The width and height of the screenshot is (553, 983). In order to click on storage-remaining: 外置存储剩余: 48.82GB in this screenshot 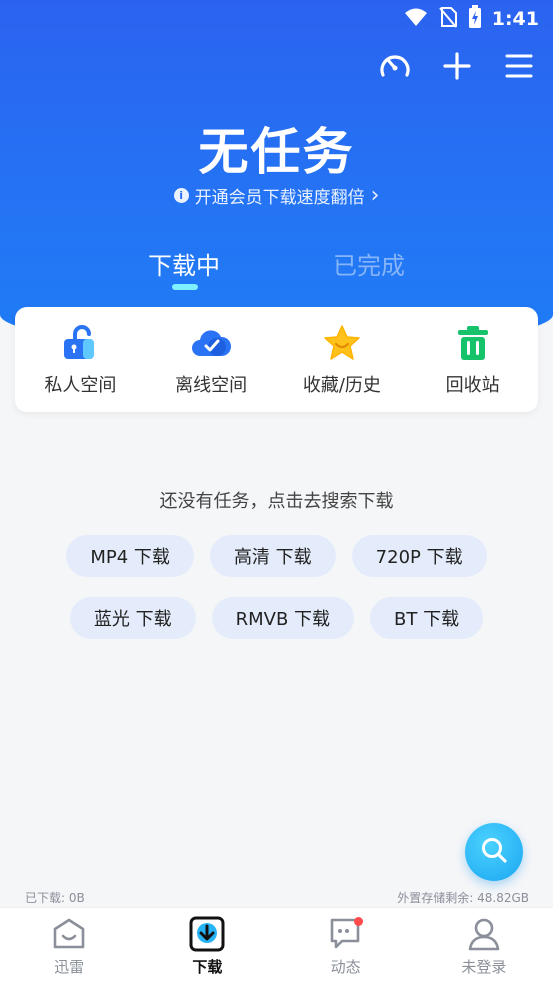, I will do `click(463, 898)`.